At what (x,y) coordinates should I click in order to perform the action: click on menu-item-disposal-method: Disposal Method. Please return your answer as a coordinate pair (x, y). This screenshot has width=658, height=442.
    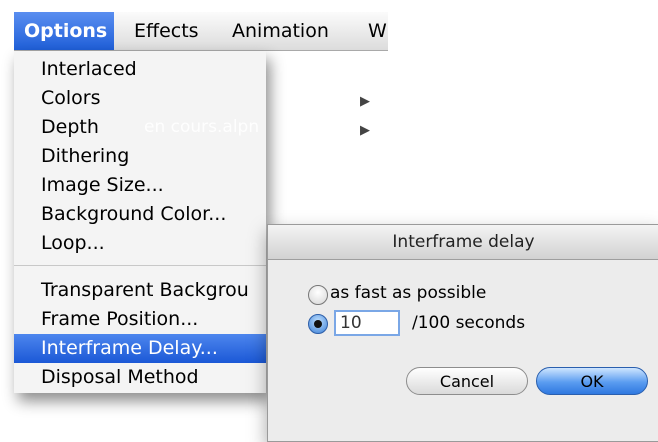
    Looking at the image, I should click on (140, 377).